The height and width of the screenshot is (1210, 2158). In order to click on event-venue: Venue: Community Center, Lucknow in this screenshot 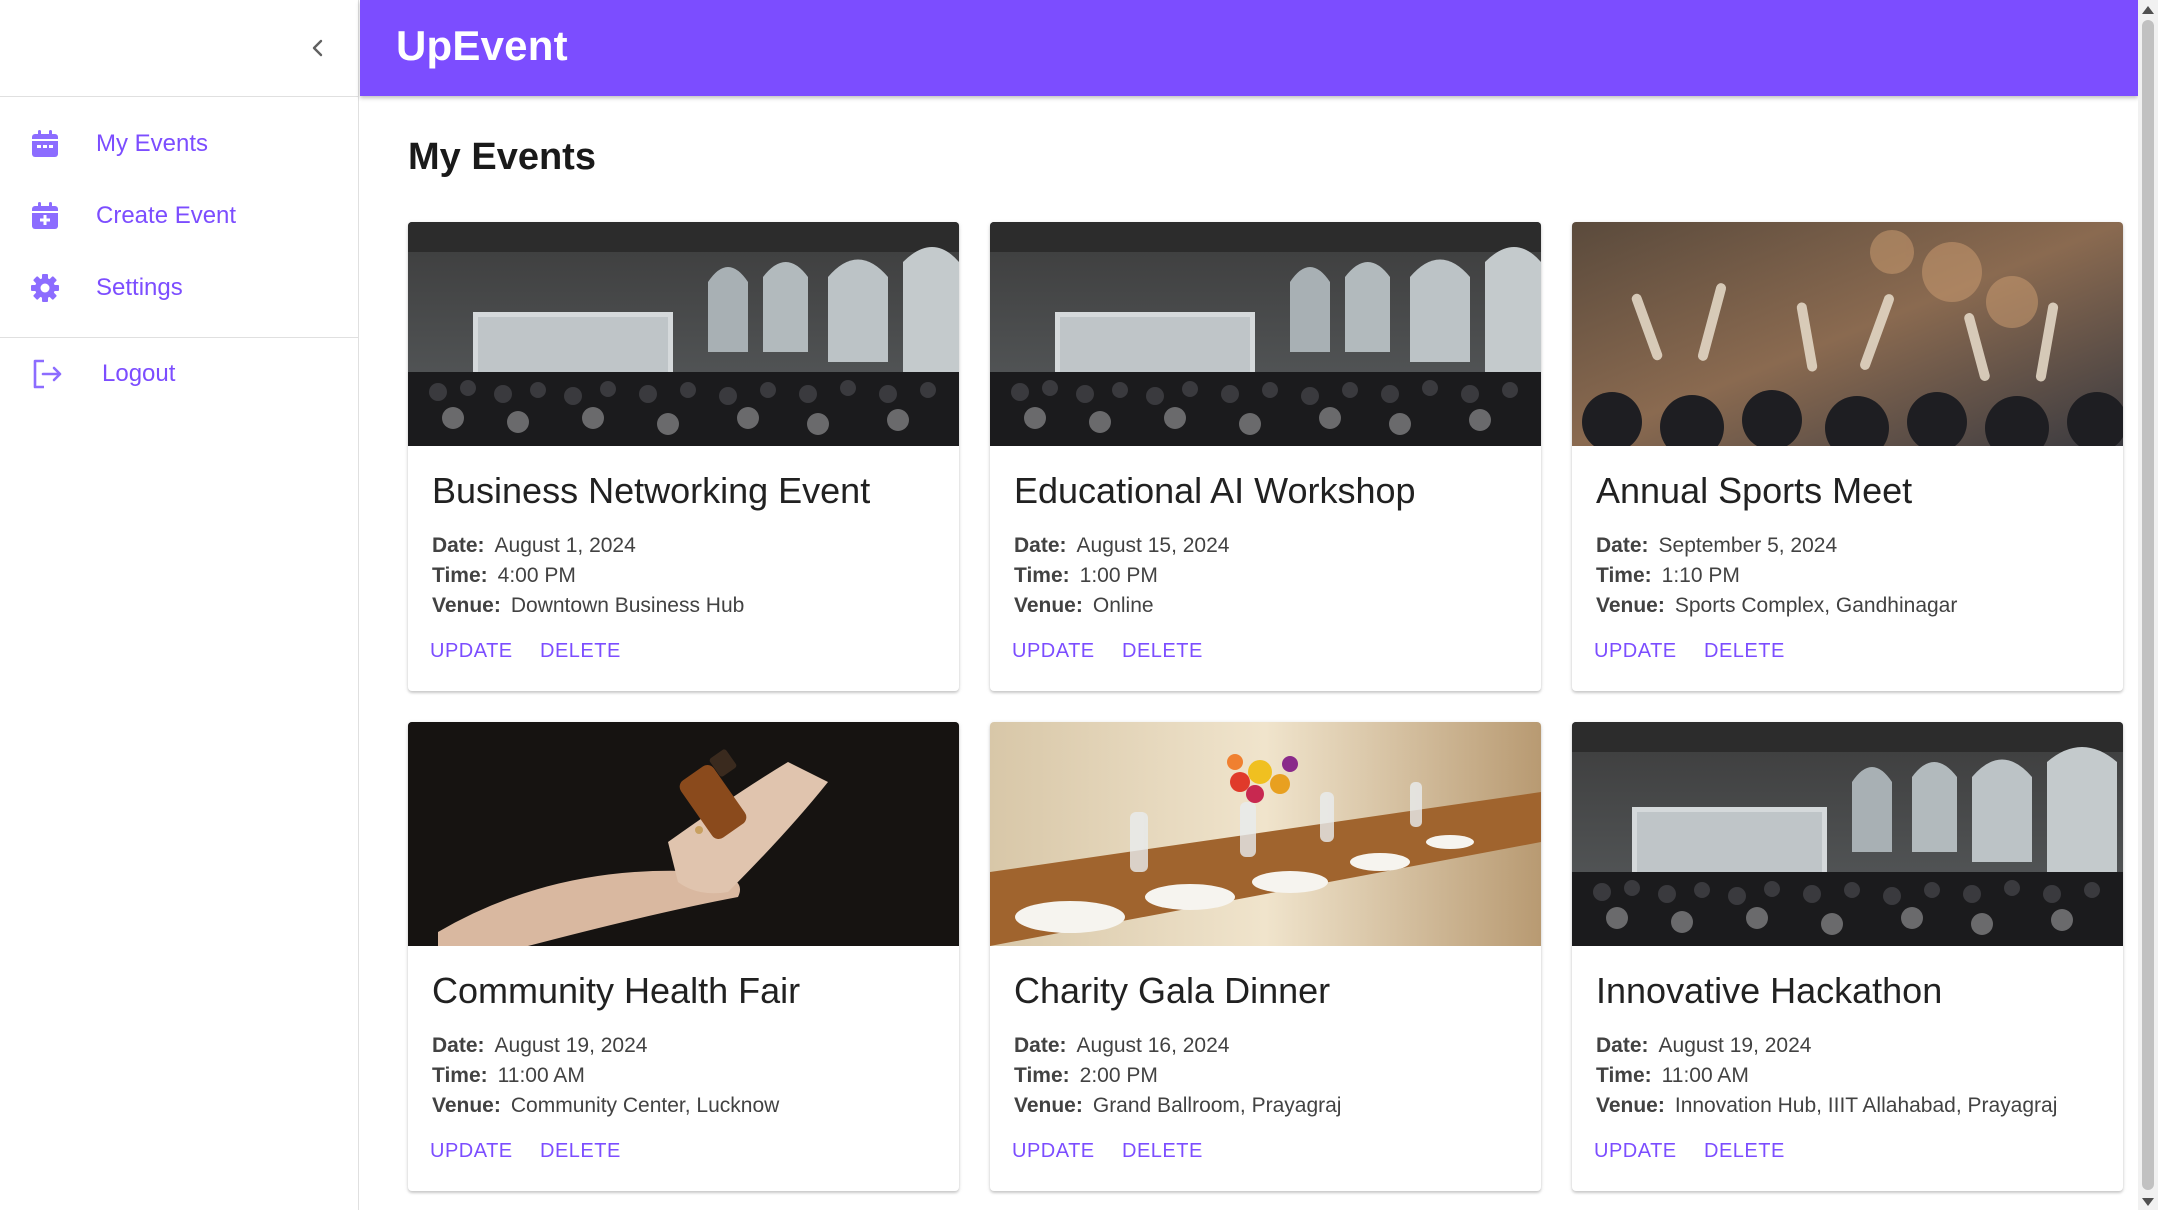, I will do `click(605, 1106)`.